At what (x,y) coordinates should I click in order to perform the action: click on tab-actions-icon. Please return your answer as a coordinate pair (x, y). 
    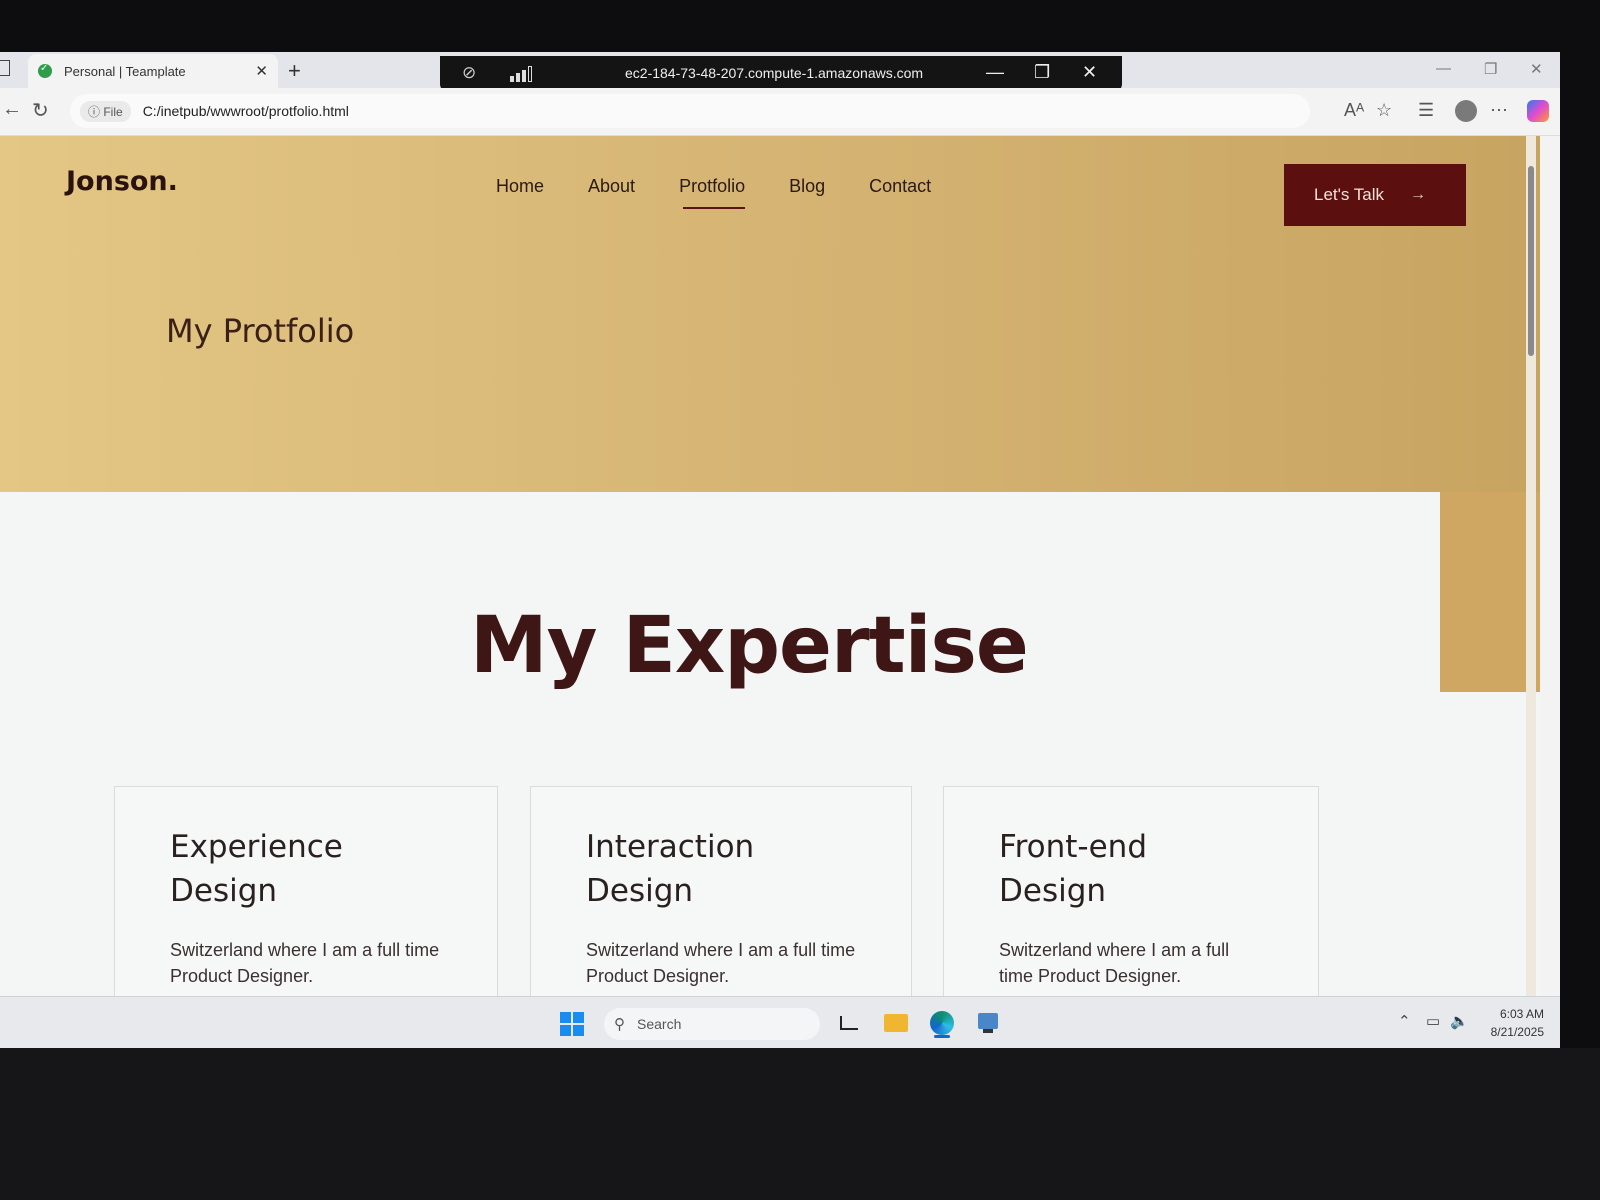
    Looking at the image, I should click on (5, 68).